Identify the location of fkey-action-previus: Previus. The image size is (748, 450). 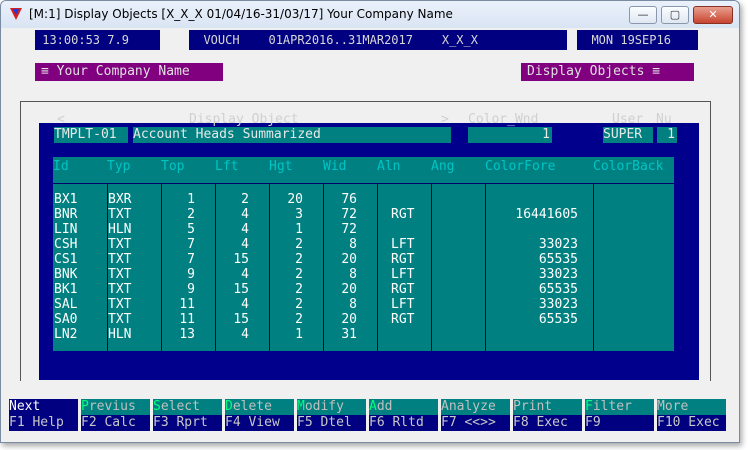
(115, 407).